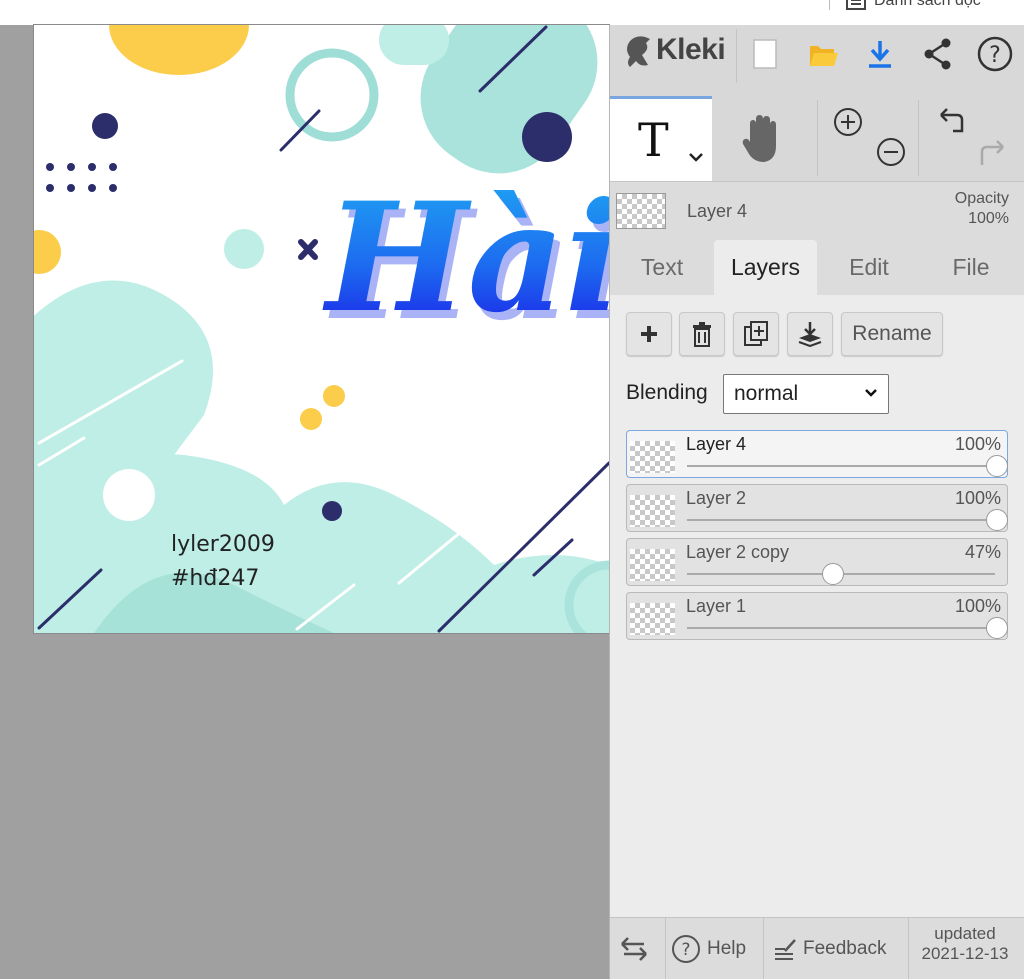 The height and width of the screenshot is (979, 1024). What do you see at coordinates (965, 944) in the screenshot?
I see `updated-info: updated 2021-12-13` at bounding box center [965, 944].